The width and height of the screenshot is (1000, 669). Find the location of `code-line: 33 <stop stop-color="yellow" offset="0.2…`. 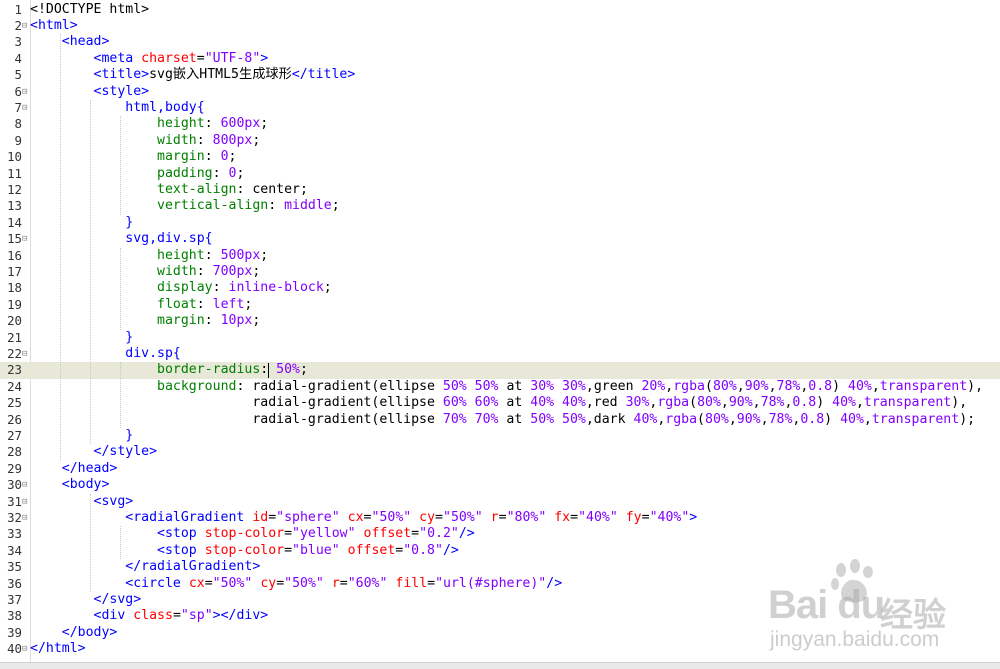

code-line: 33 <stop stop-color="yellow" offset="0.2… is located at coordinates (500, 534).